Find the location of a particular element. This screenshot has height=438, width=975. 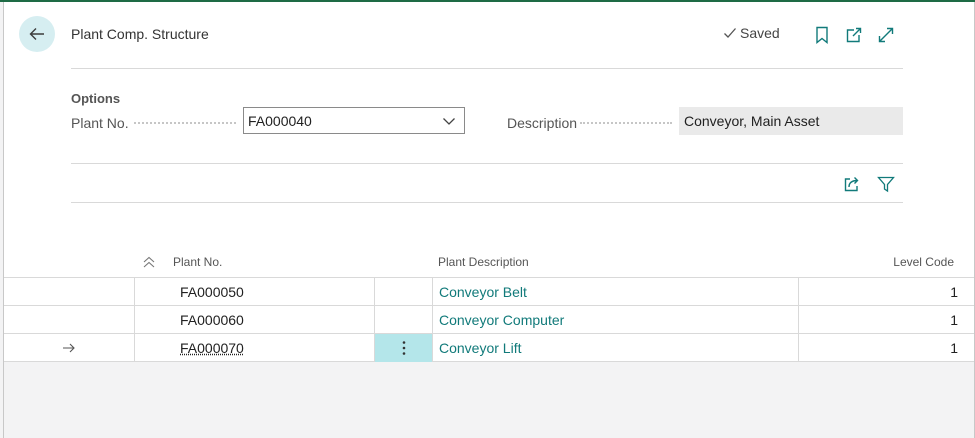

share-icon is located at coordinates (851, 184).